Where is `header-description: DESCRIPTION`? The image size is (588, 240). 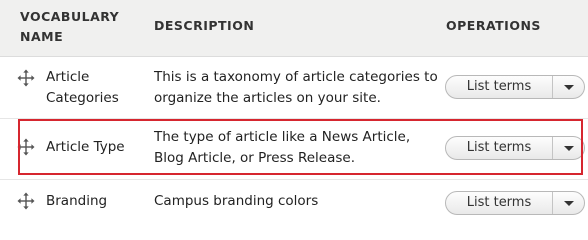 header-description: DESCRIPTION is located at coordinates (204, 25).